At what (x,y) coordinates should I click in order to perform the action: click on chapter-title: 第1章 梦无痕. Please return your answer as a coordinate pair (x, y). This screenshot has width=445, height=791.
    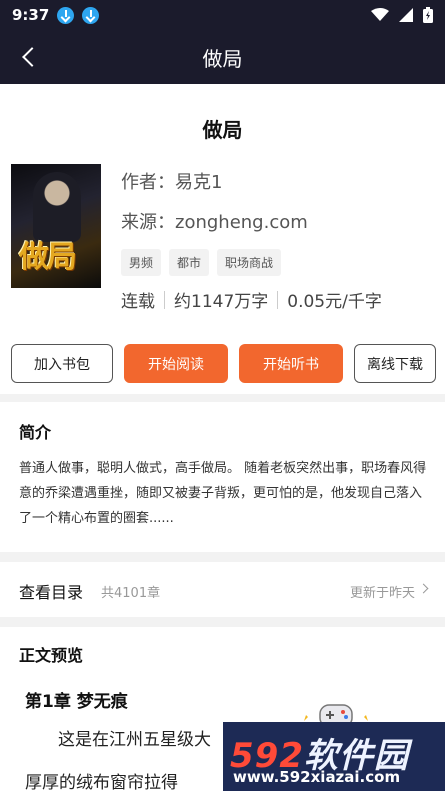
    Looking at the image, I should click on (76, 702).